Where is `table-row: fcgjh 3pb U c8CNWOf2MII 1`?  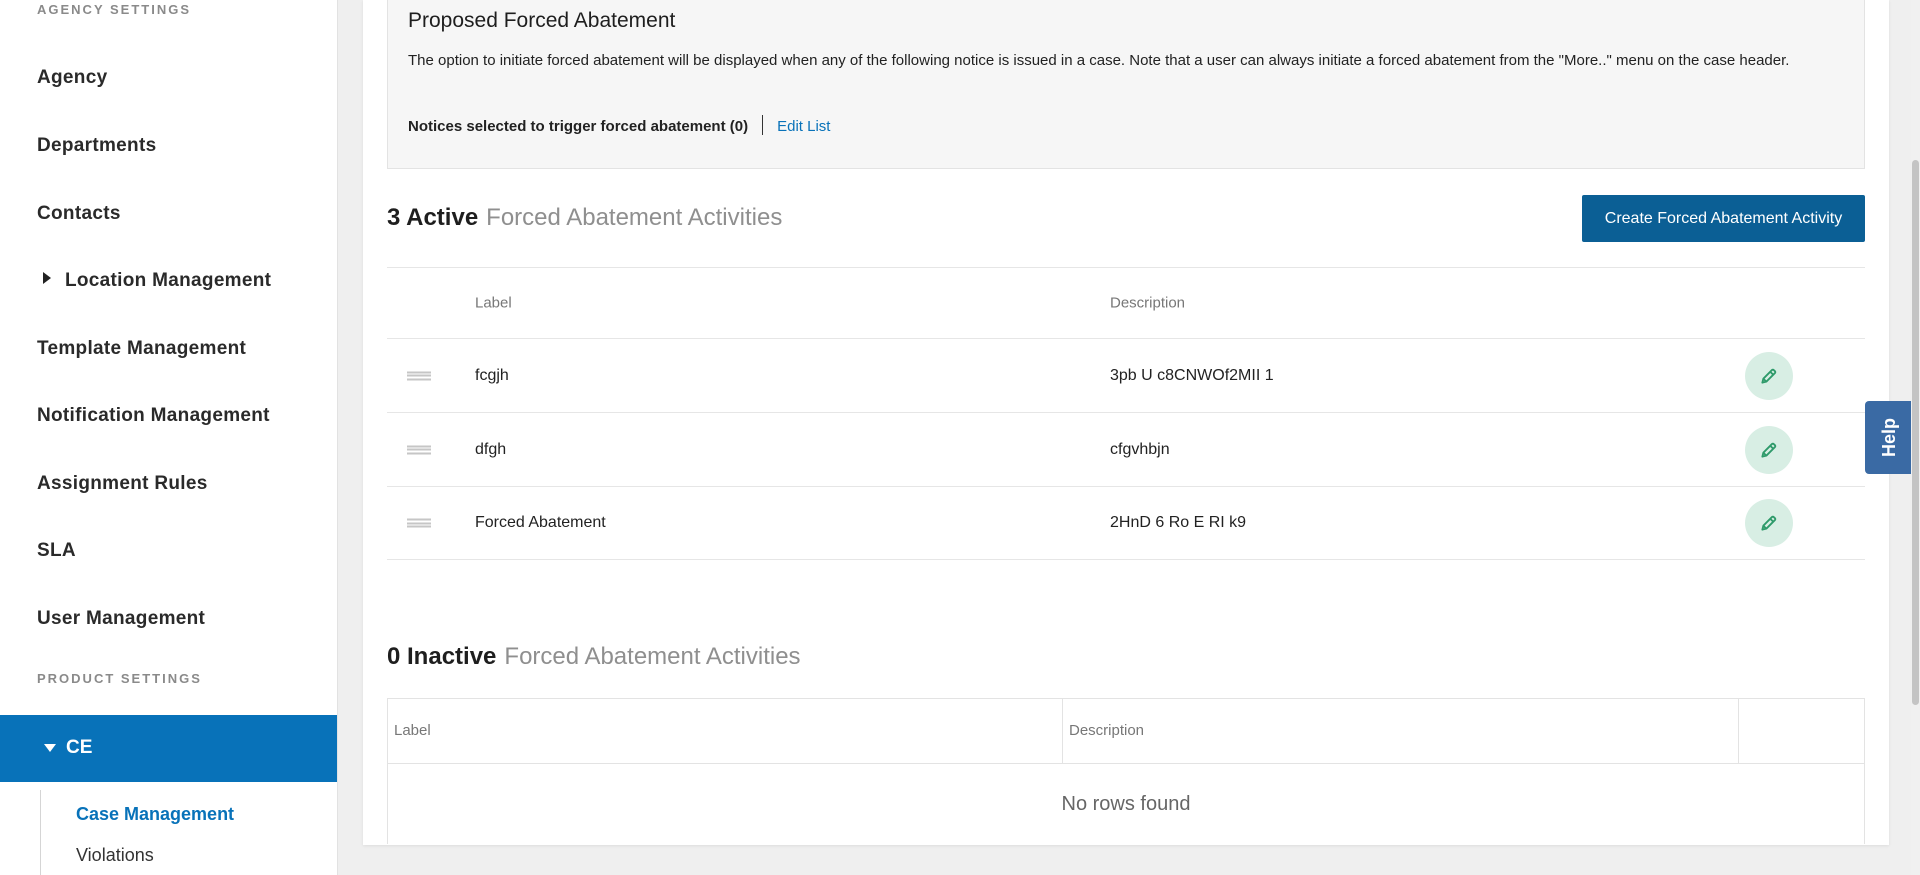
table-row: fcgjh 3pb U c8CNWOf2MII 1 is located at coordinates (1126, 375).